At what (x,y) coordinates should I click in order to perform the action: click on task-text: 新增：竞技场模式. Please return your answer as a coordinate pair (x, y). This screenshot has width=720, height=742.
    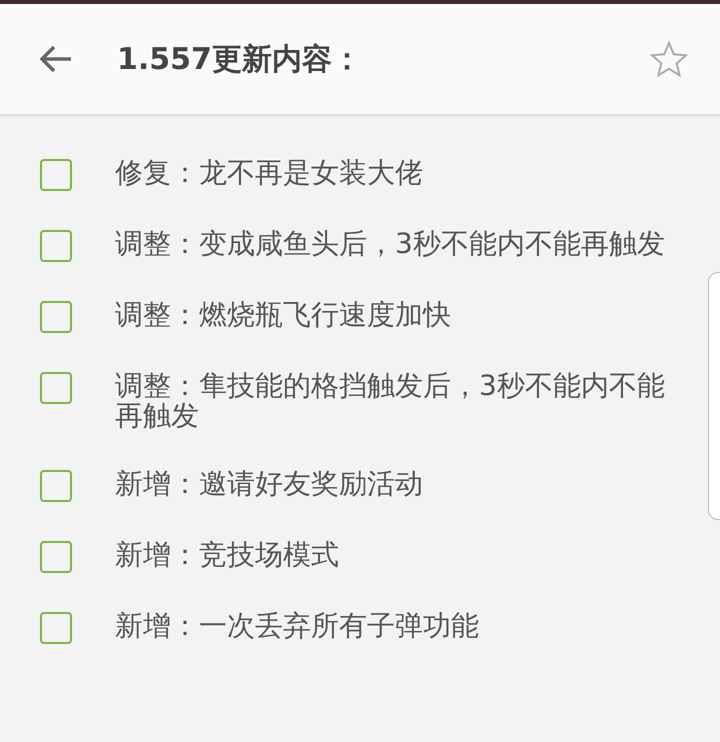
    Looking at the image, I should click on (227, 555).